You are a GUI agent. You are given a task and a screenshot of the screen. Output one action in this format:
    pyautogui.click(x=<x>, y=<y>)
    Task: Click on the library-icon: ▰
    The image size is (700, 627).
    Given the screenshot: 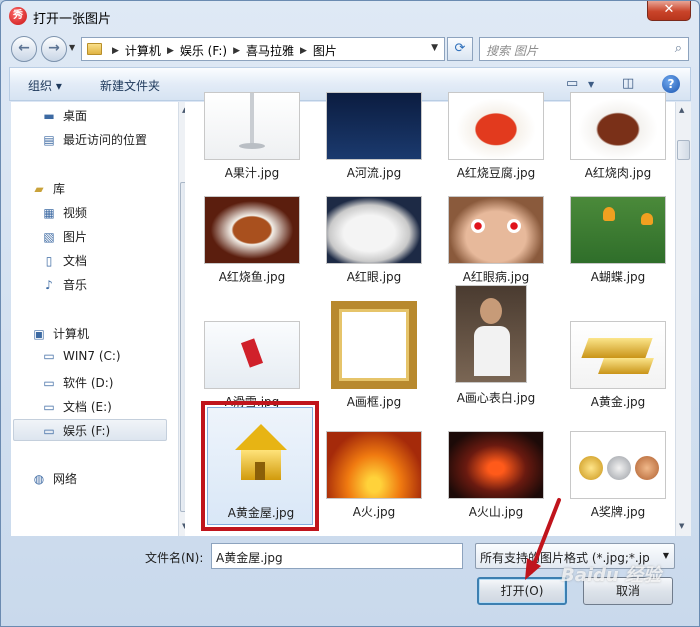 What is the action you would take?
    pyautogui.click(x=39, y=189)
    